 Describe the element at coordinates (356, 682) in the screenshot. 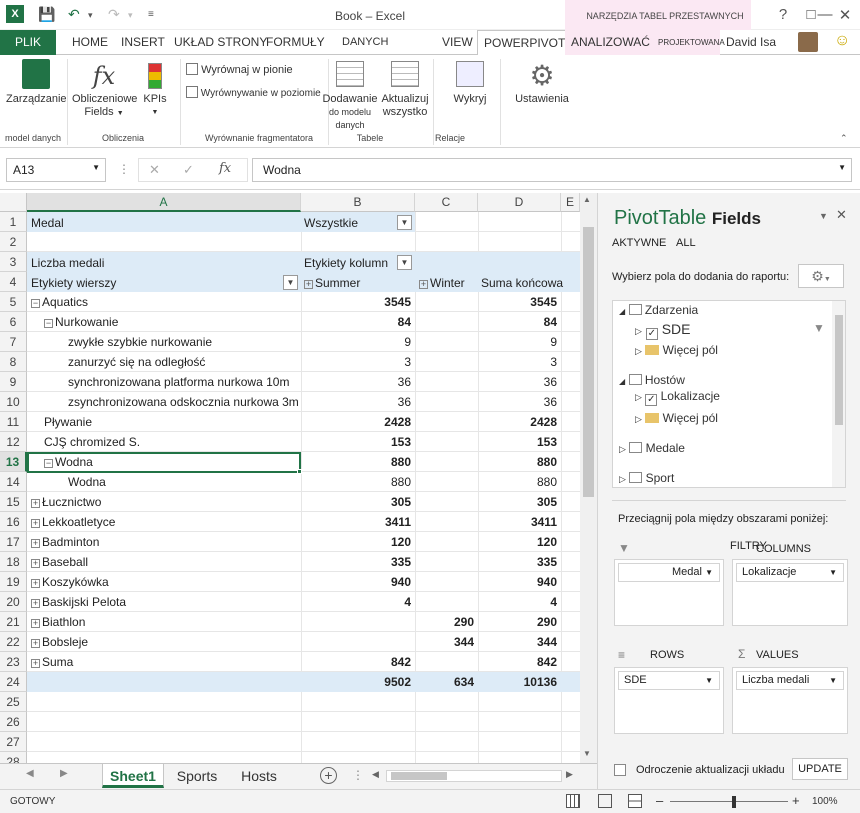

I see `pivot-cell-summer: 9502` at that location.